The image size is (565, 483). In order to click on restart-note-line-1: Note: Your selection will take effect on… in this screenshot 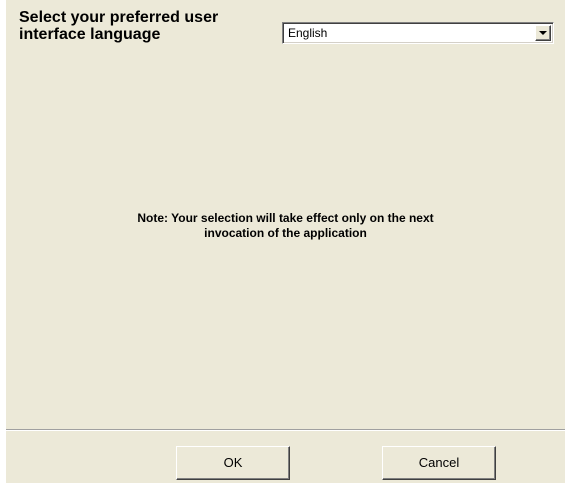, I will do `click(285, 218)`.